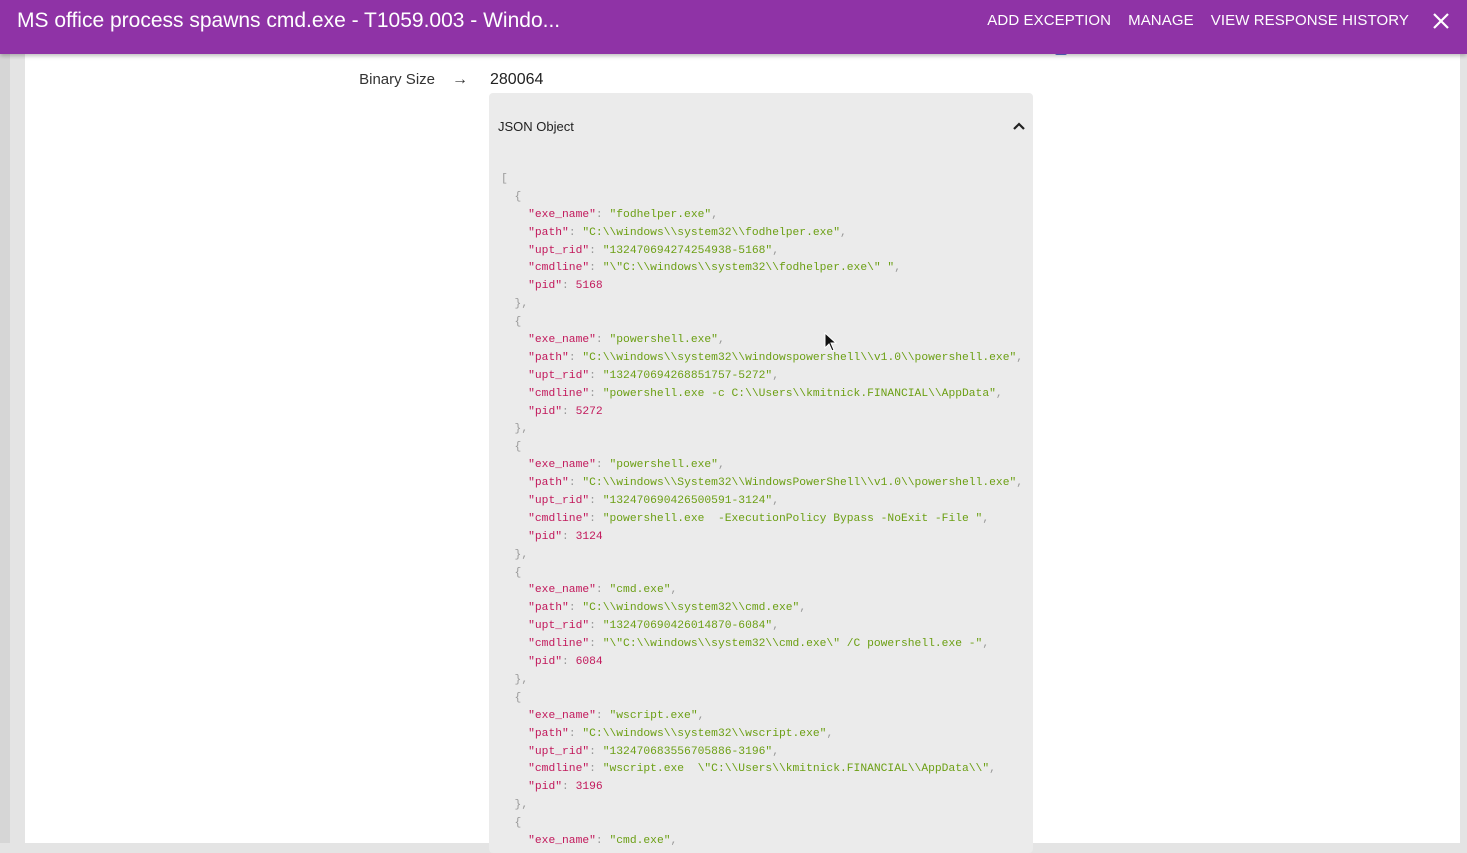  Describe the element at coordinates (653, 626) in the screenshot. I see `json-entry-upt-rid: "upt_rid": "132470690426014870-6084",` at that location.